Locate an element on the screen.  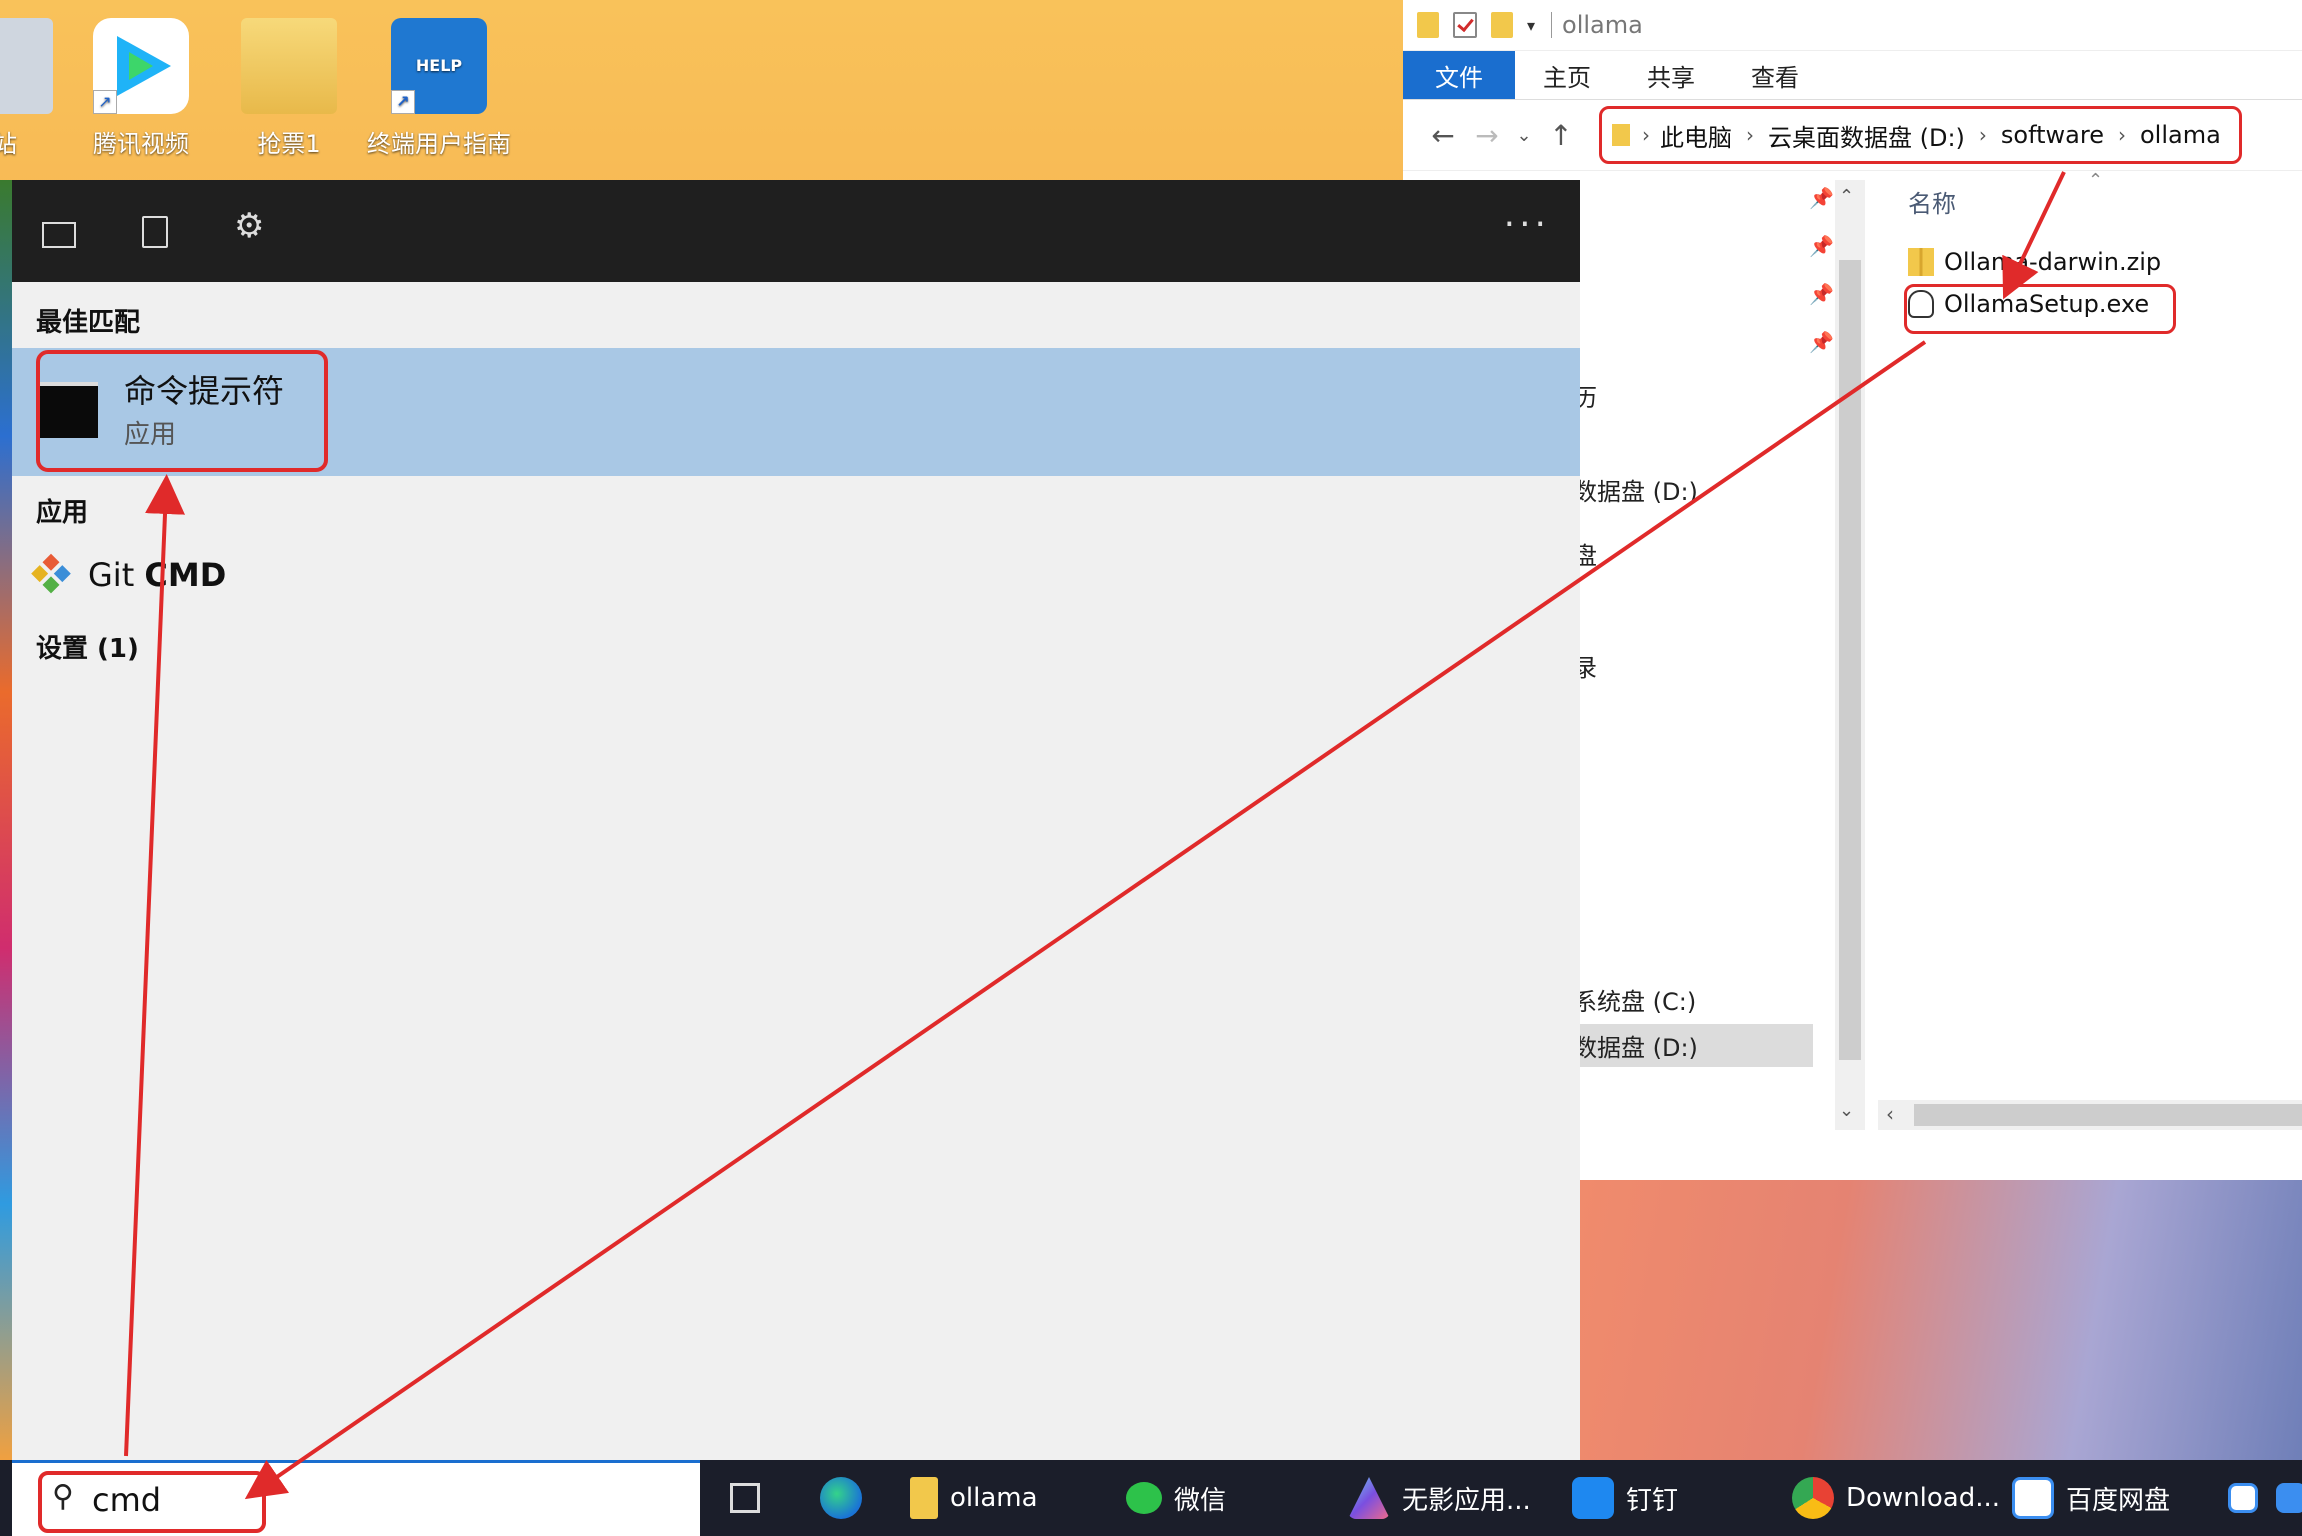
tray-icon-baidu is located at coordinates (2249, 1498).